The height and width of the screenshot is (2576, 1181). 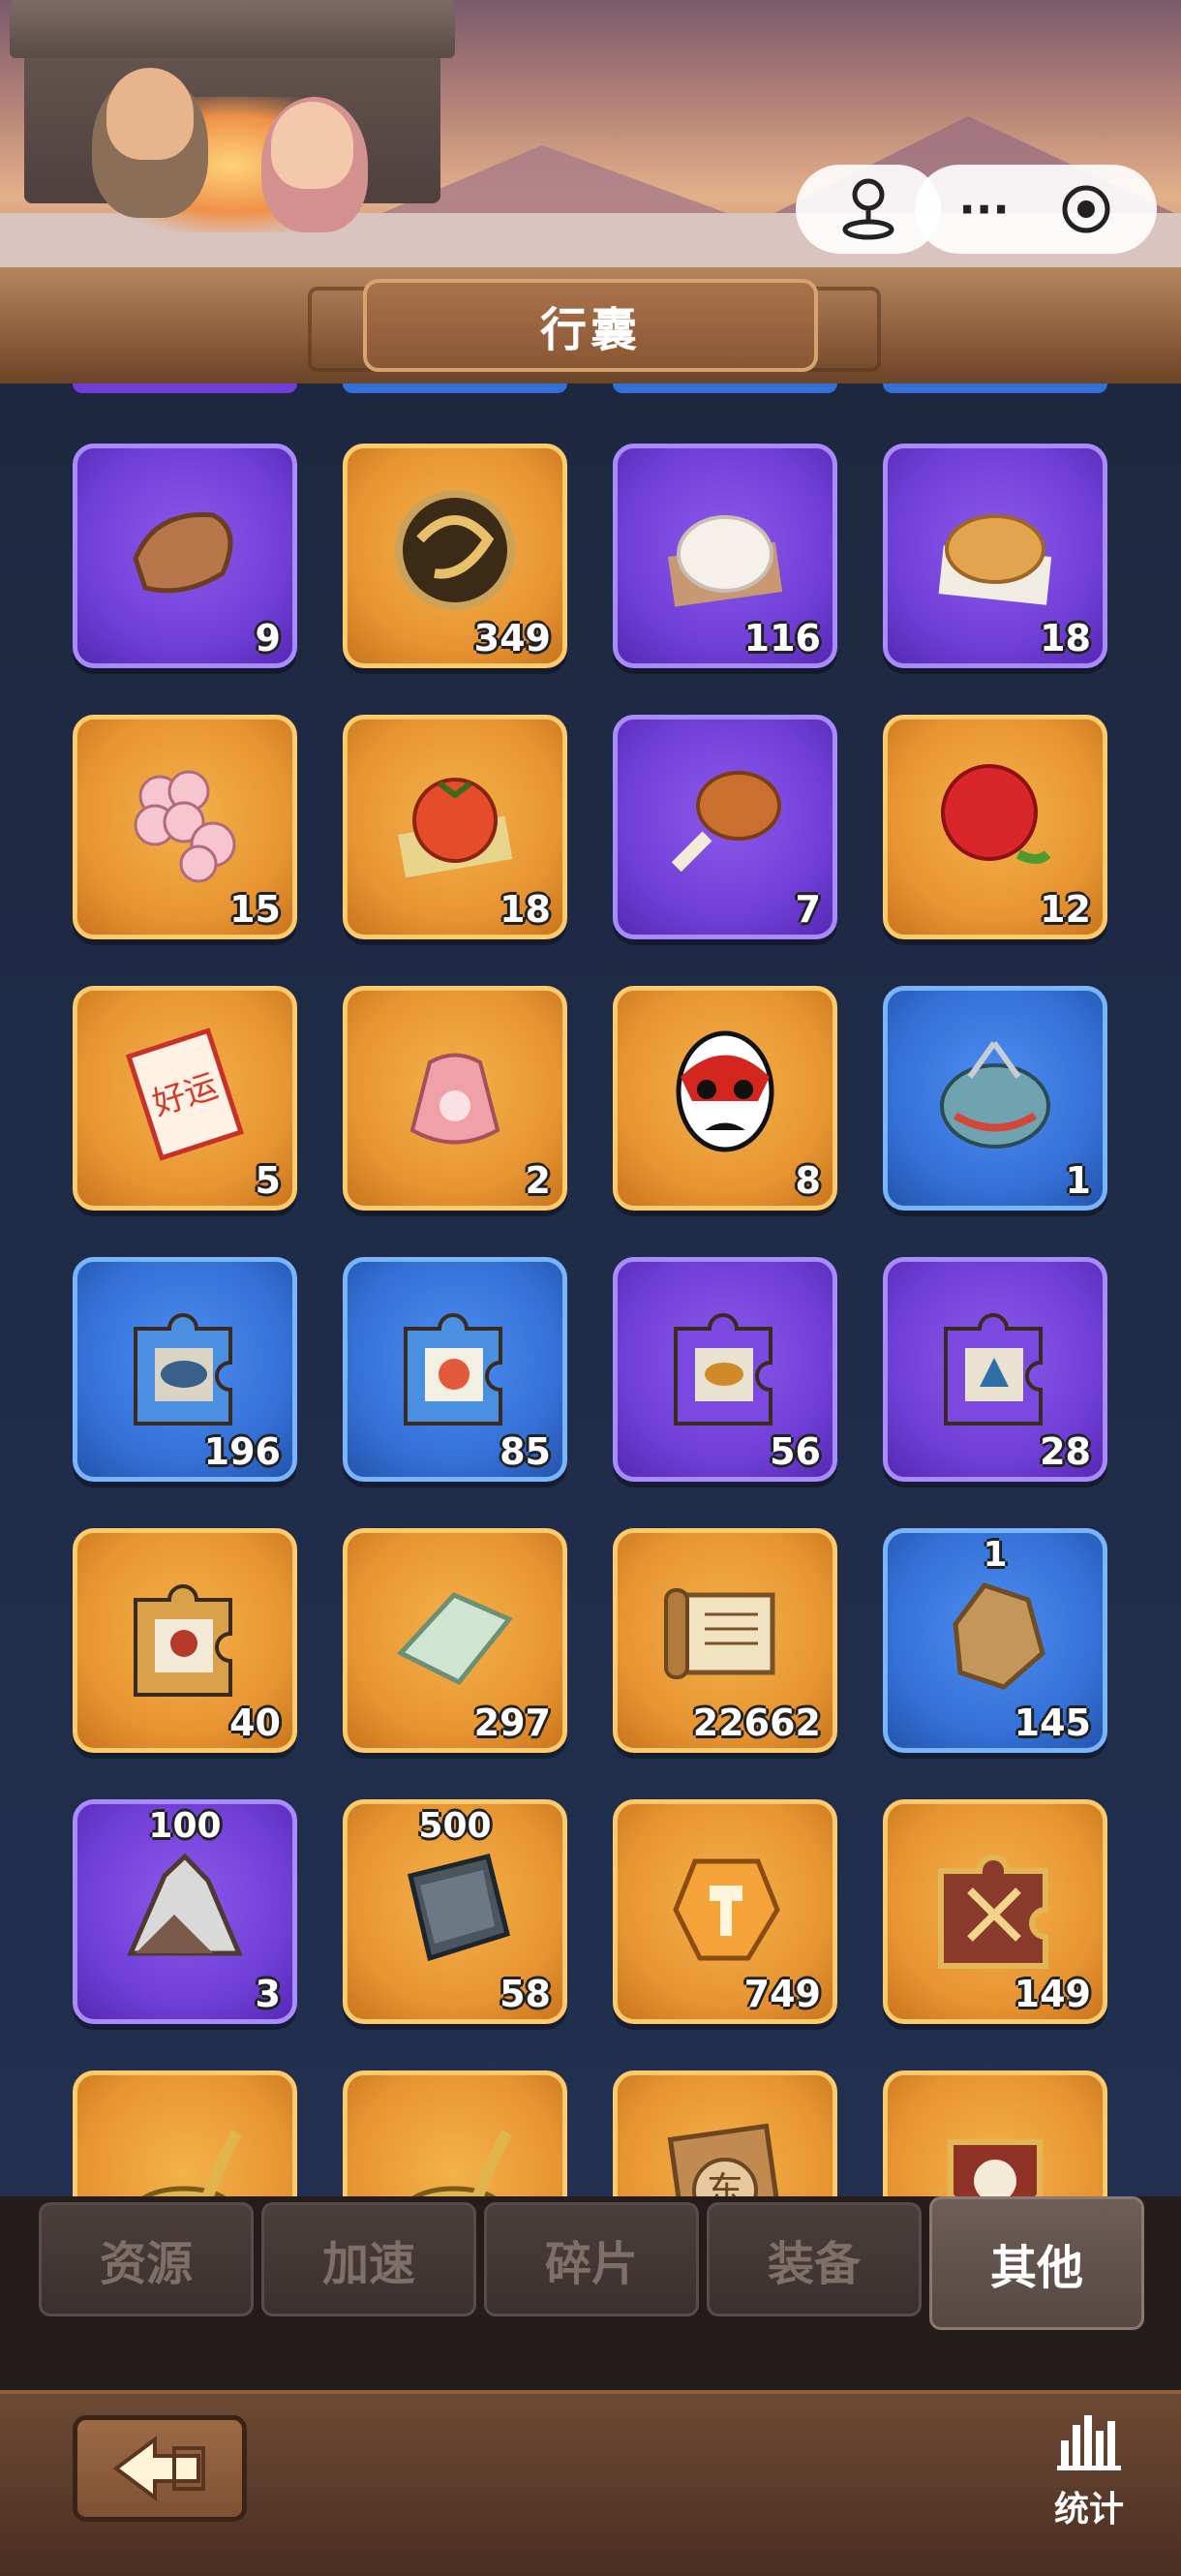 I want to click on item-count: 7, so click(x=808, y=909).